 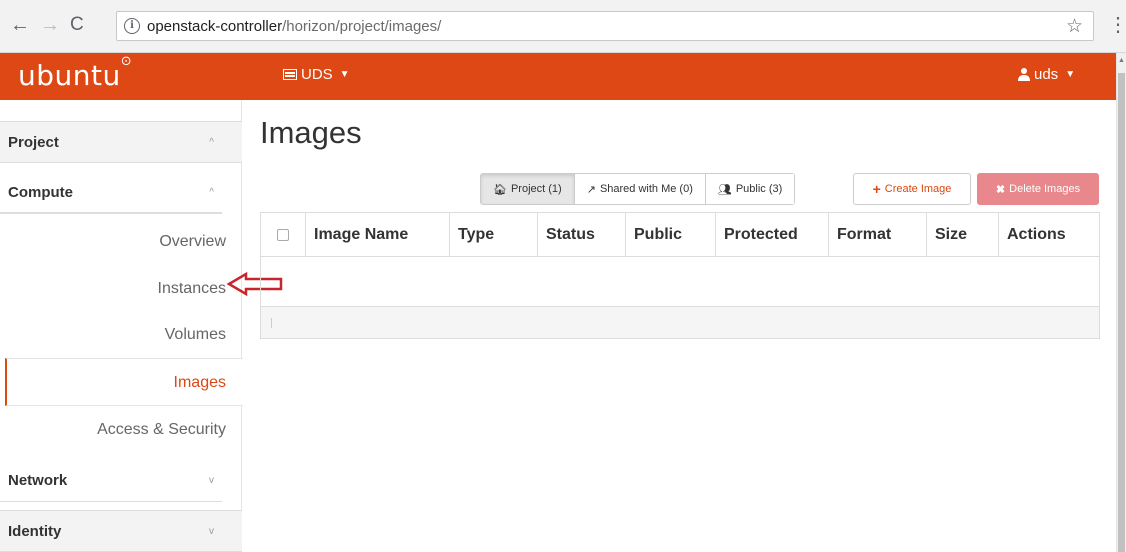 I want to click on project-picker-label: UDS, so click(x=317, y=74).